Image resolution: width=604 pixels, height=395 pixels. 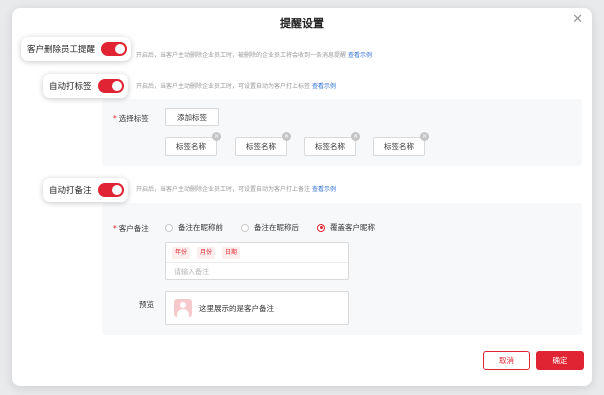 I want to click on radio-label: 覆盖客户昵称, so click(x=352, y=227).